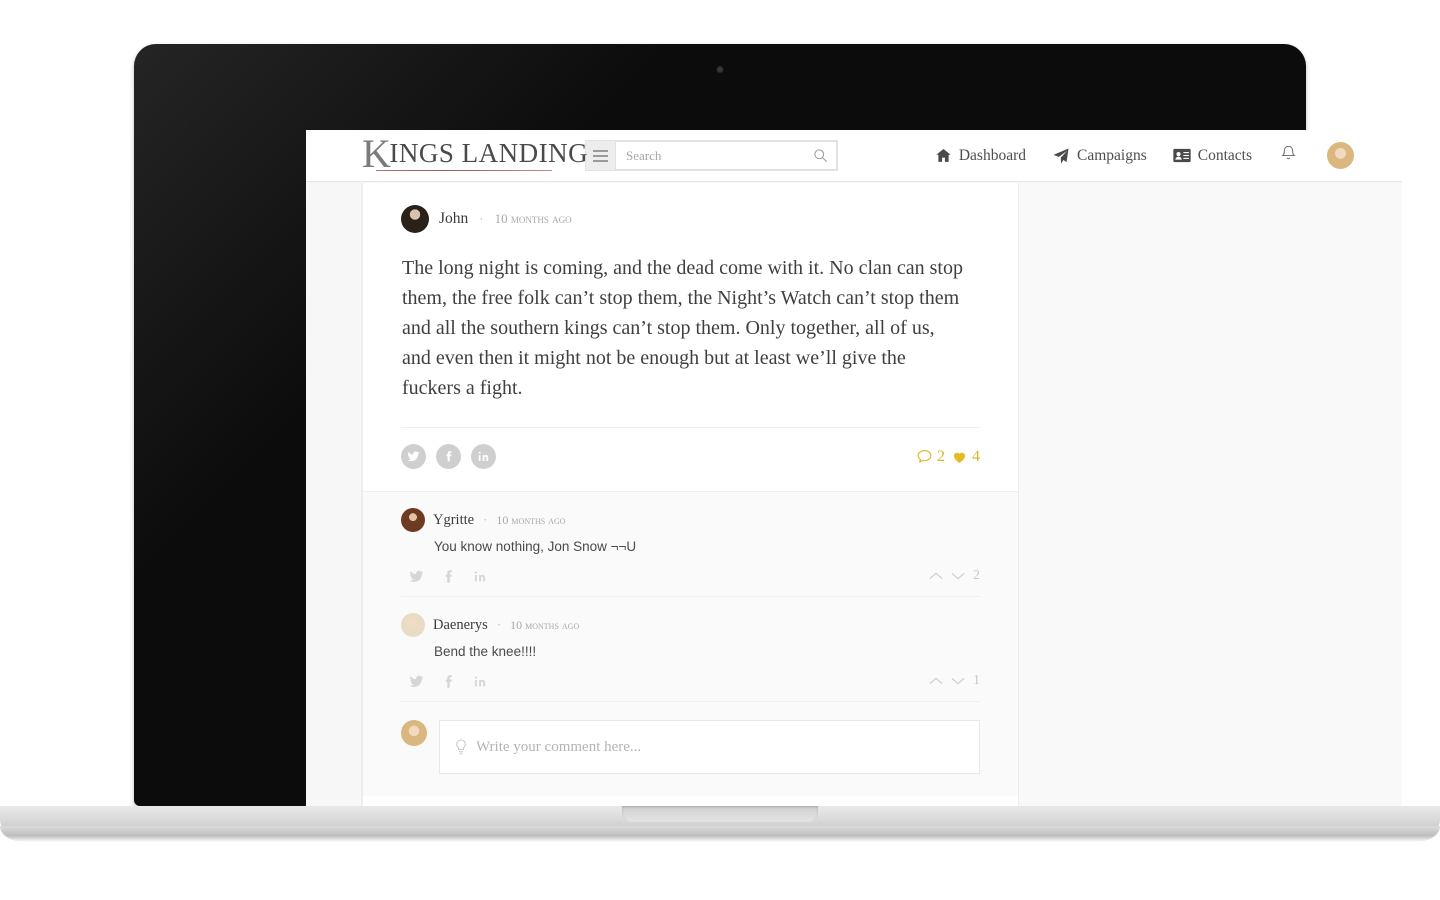  I want to click on paper-plane-icon, so click(1061, 155).